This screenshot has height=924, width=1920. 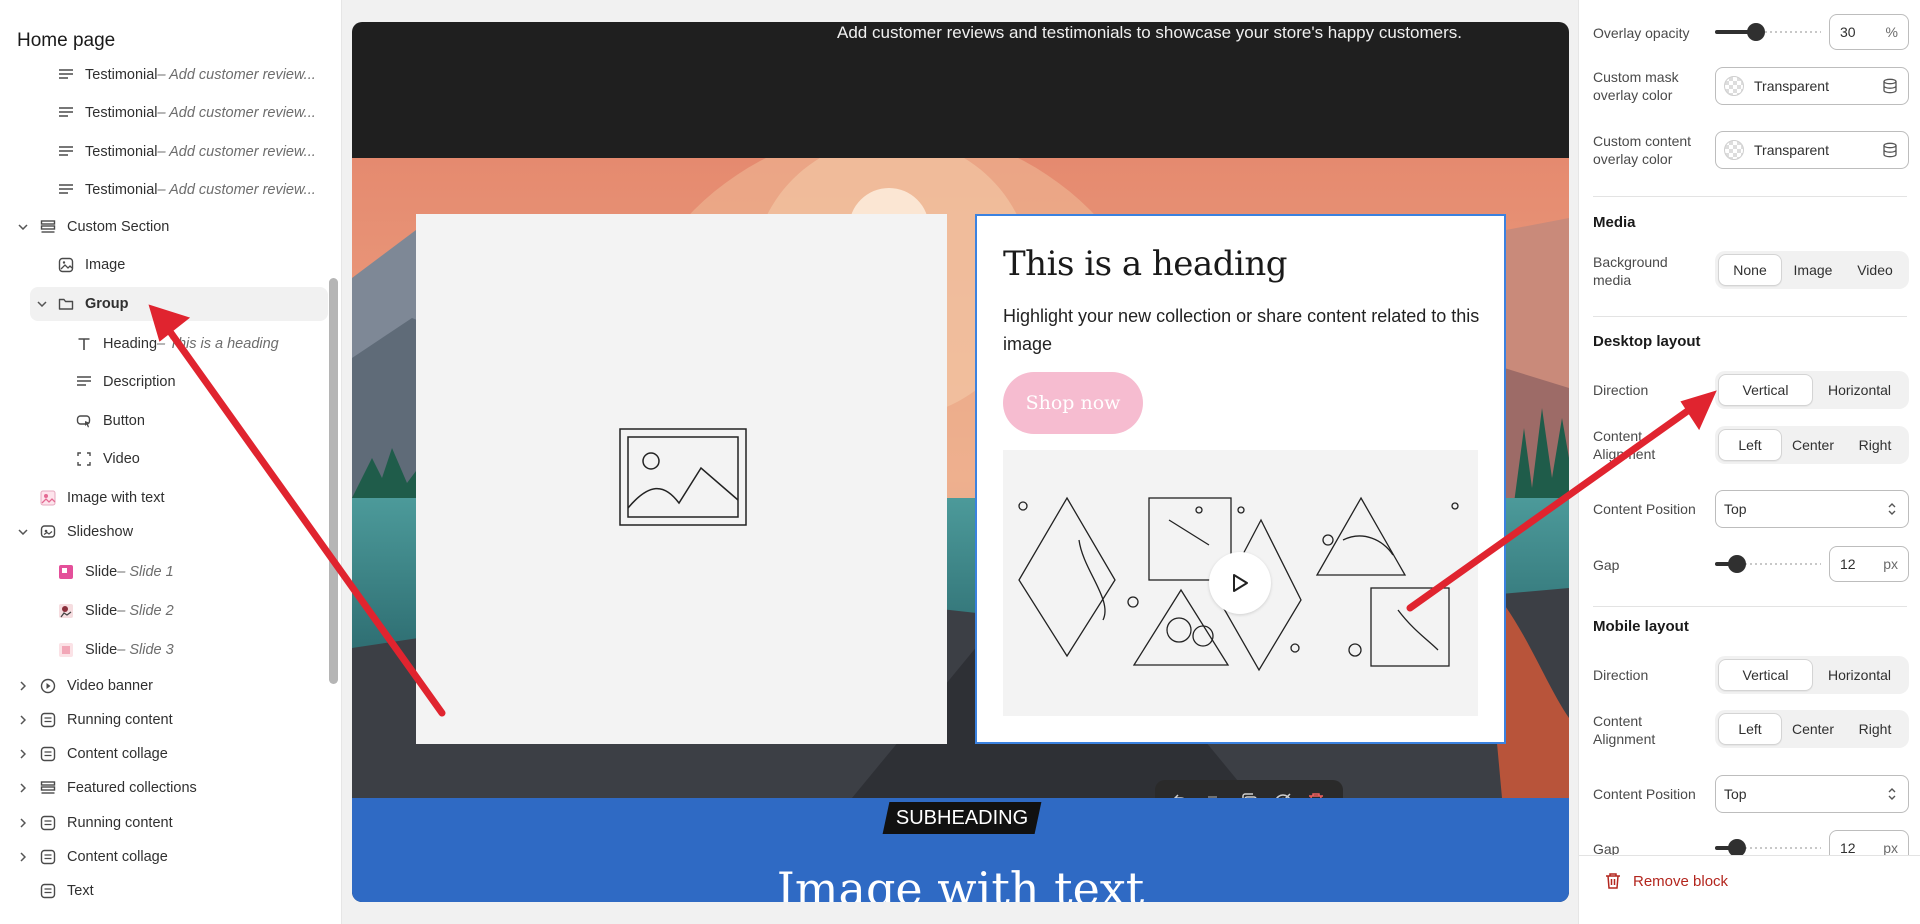 What do you see at coordinates (176, 344) in the screenshot?
I see `sidebar-item-heading: Heading – This is a heading` at bounding box center [176, 344].